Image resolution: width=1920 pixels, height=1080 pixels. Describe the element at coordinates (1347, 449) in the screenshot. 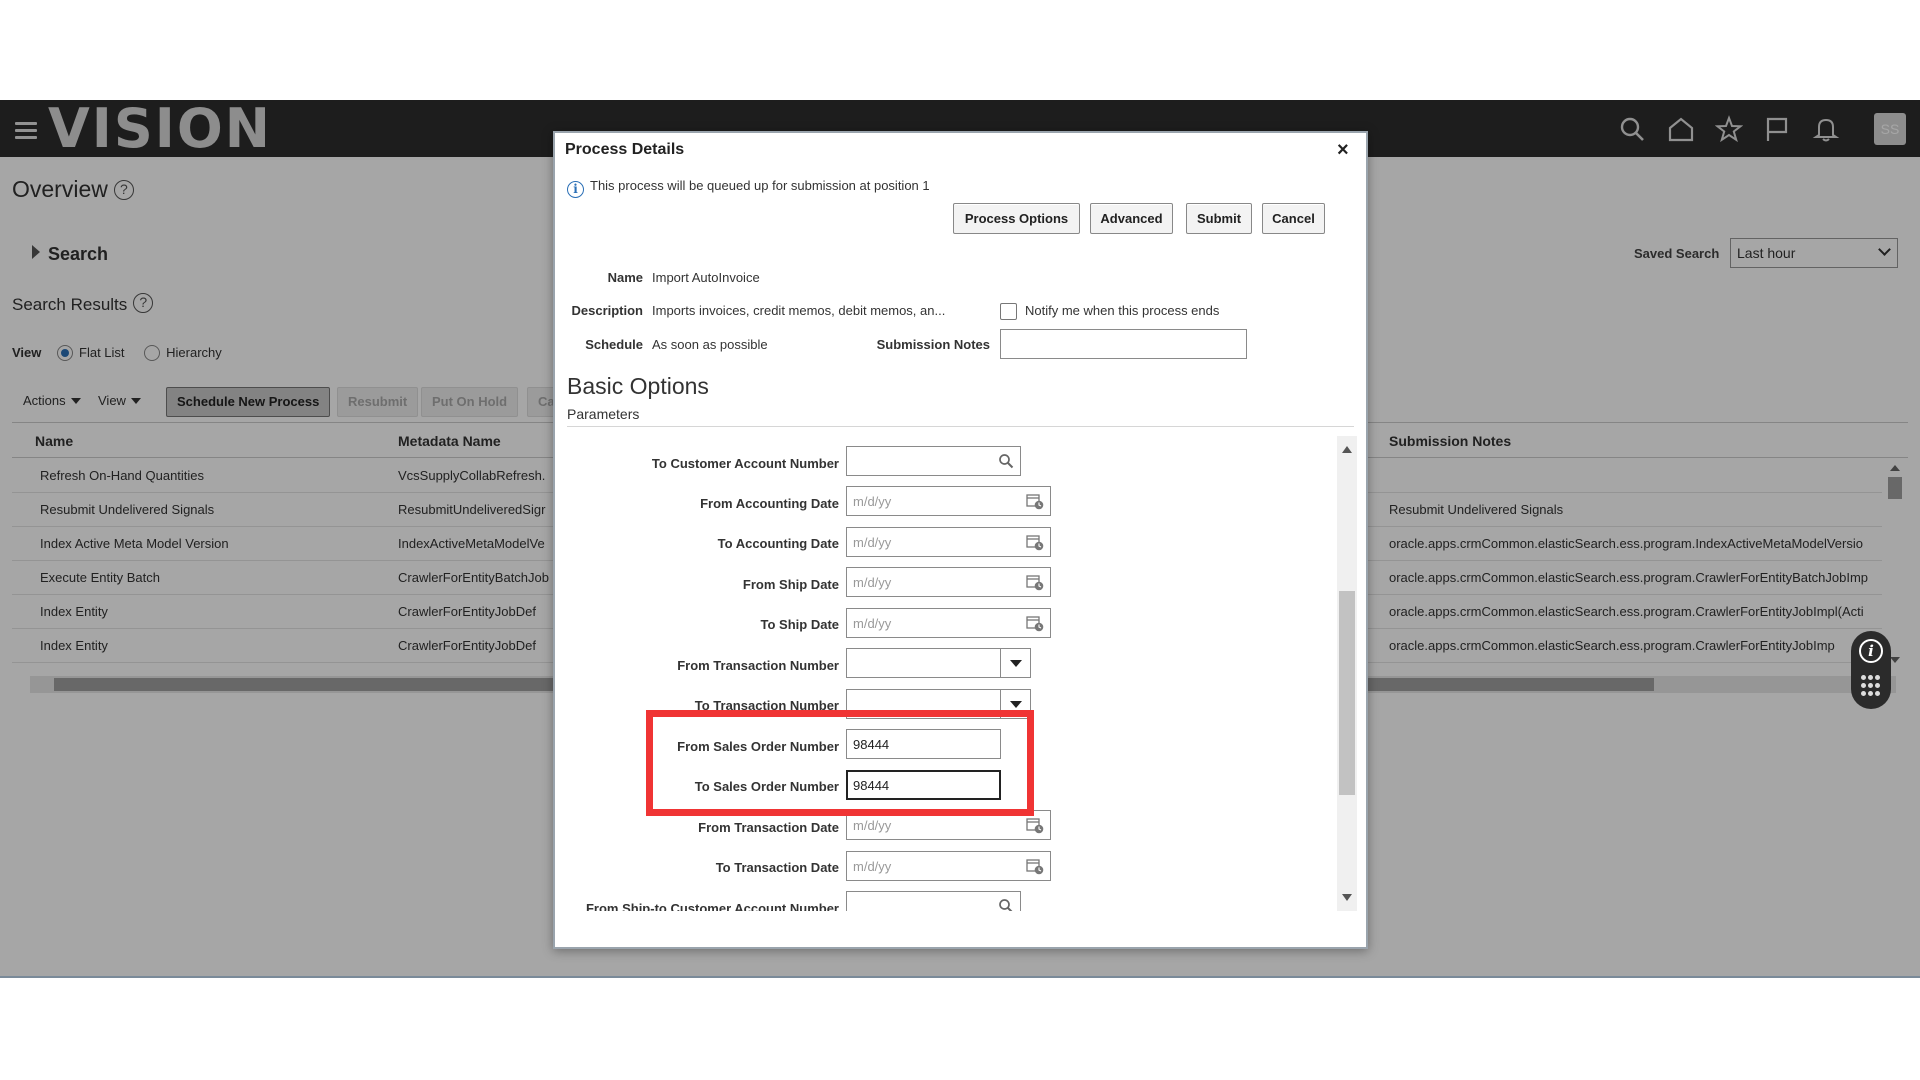

I see `scroll-up-icon` at that location.